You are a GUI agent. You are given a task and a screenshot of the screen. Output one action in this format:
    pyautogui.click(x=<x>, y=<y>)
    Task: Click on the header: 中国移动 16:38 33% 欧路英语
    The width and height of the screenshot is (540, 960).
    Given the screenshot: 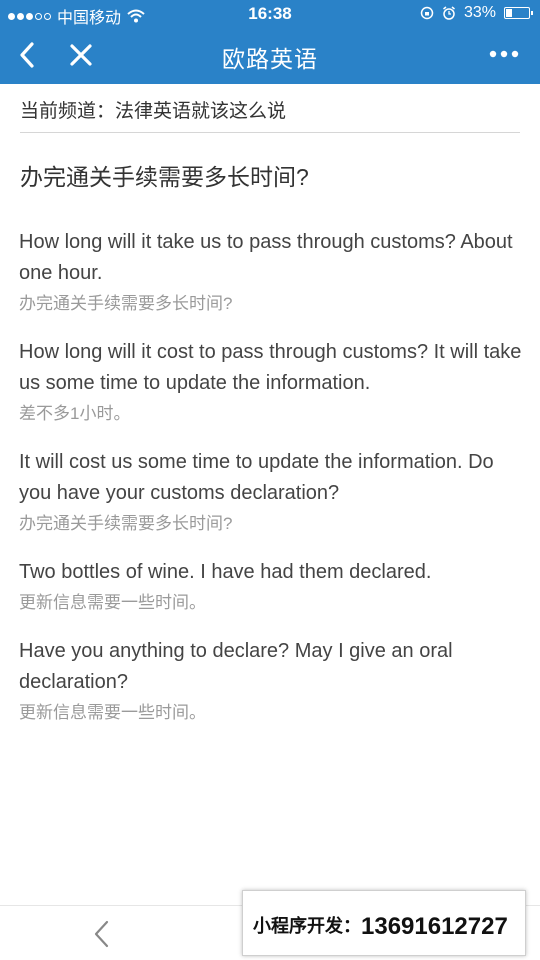 What is the action you would take?
    pyautogui.click(x=270, y=42)
    